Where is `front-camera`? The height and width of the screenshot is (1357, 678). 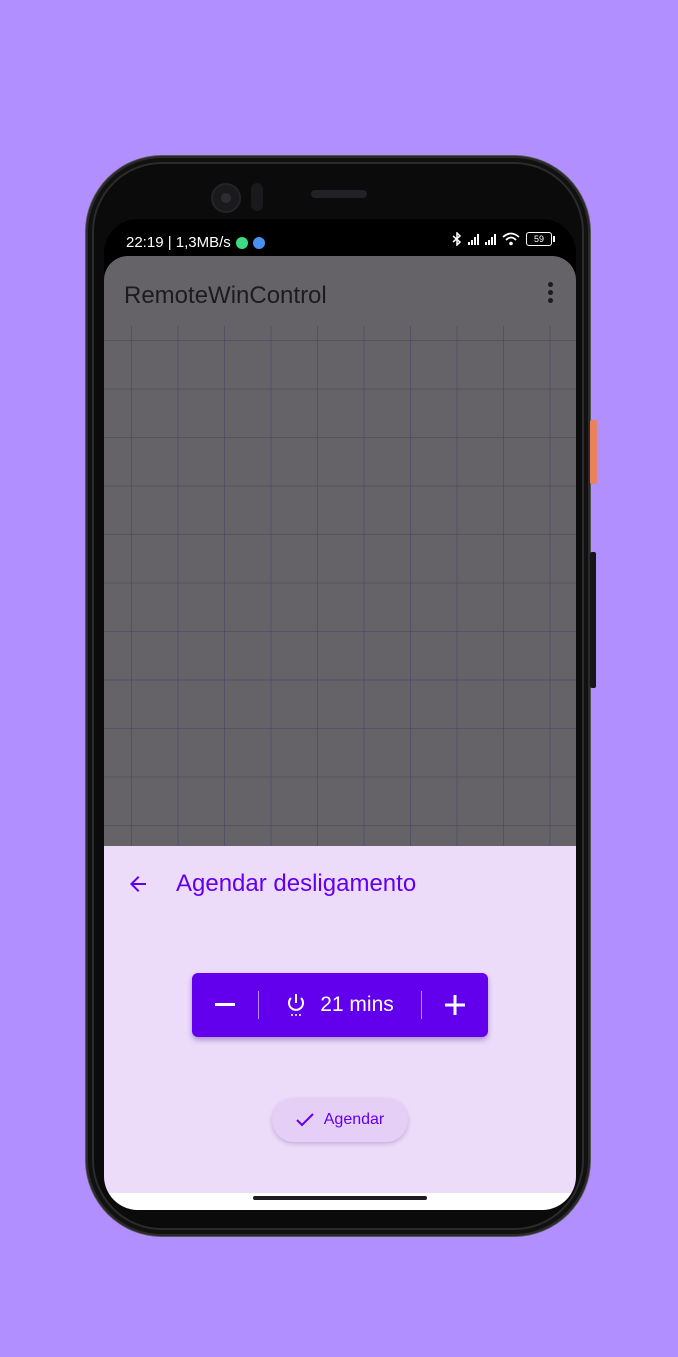 front-camera is located at coordinates (226, 198).